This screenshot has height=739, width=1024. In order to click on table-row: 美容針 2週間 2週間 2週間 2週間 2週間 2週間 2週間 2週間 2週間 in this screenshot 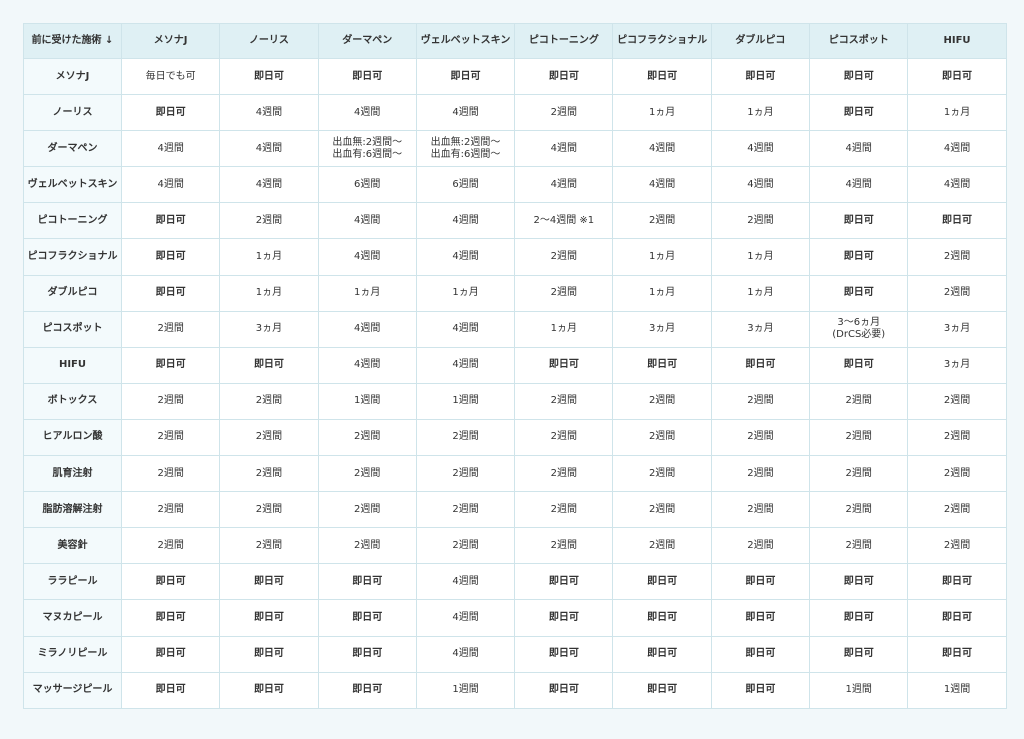, I will do `click(515, 546)`.